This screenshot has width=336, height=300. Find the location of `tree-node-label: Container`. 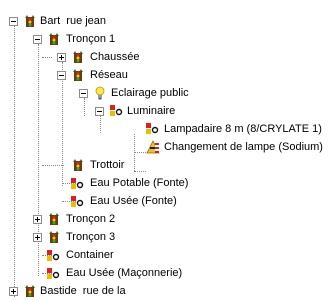

tree-node-label: Container is located at coordinates (90, 255).